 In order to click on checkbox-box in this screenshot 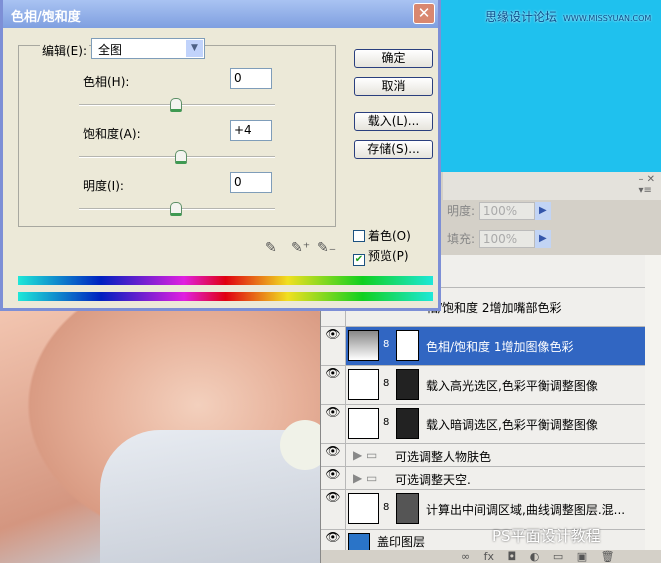, I will do `click(359, 236)`.